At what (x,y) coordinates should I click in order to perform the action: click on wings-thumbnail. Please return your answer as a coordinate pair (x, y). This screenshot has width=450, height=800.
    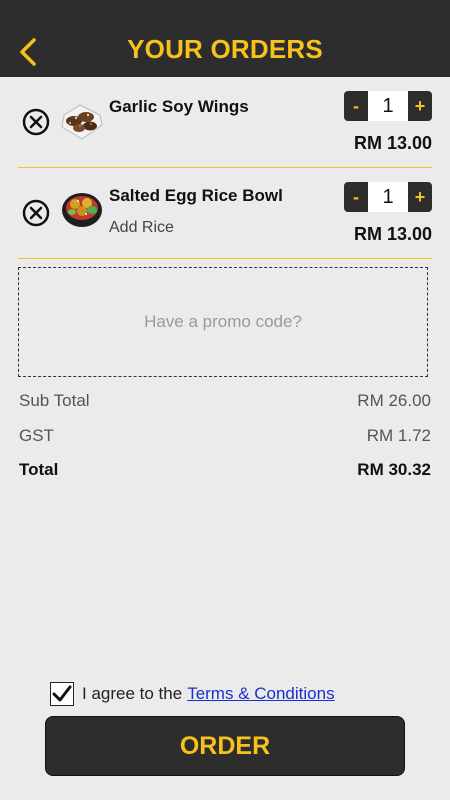
    Looking at the image, I should click on (82, 122).